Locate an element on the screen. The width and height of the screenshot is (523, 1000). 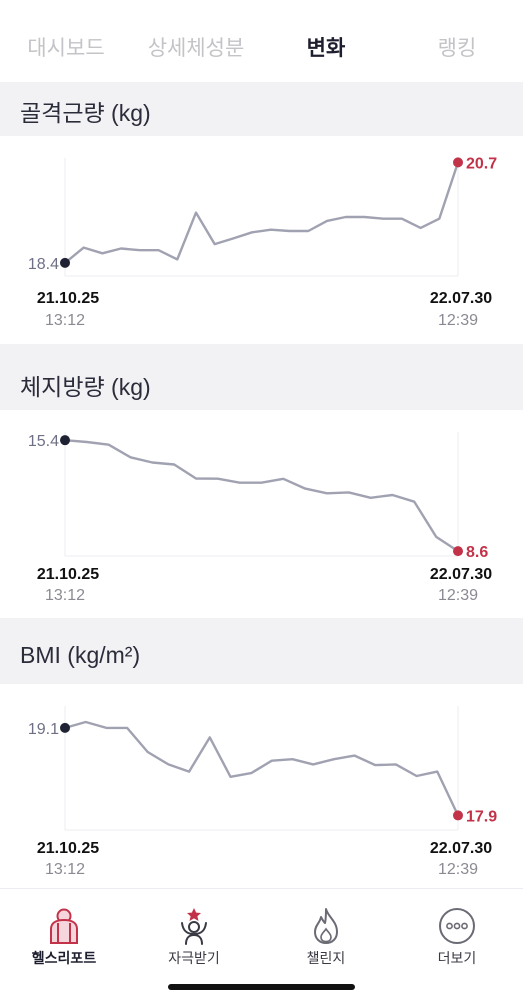
nav-label: 더보기 is located at coordinates (457, 958).